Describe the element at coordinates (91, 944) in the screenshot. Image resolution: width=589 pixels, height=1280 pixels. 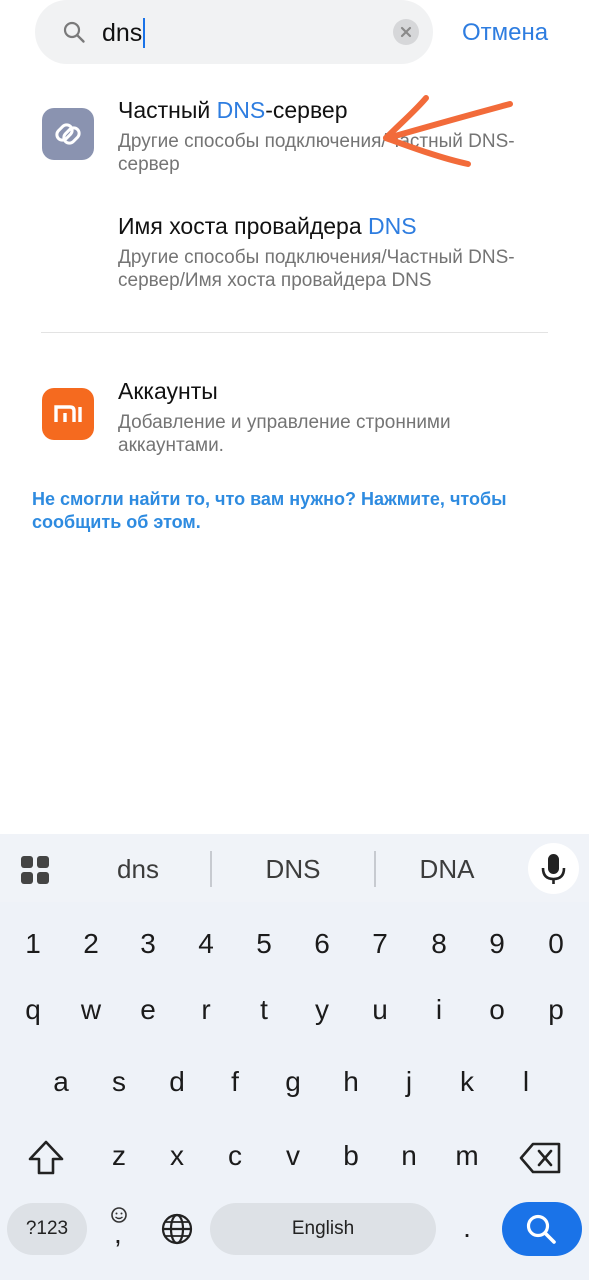
I see `key-2: 2` at that location.